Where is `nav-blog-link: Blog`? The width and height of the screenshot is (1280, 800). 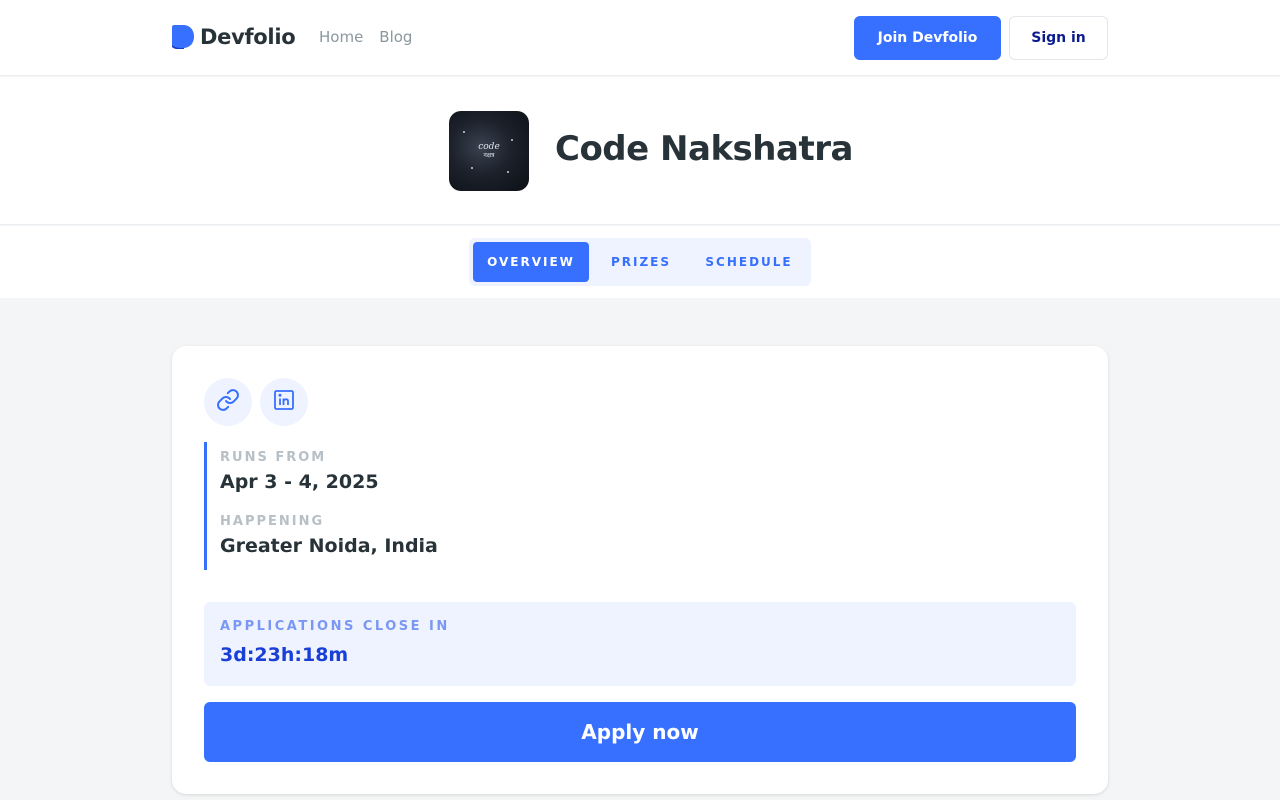
nav-blog-link: Blog is located at coordinates (395, 37).